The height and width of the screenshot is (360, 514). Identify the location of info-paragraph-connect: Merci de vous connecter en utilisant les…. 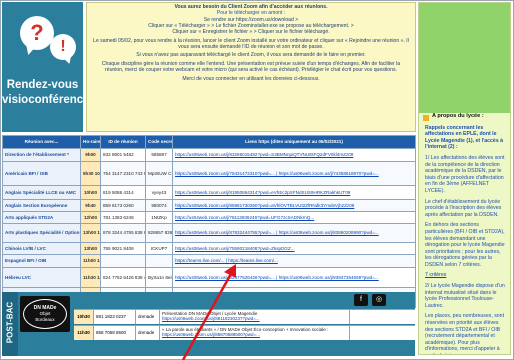
(251, 78).